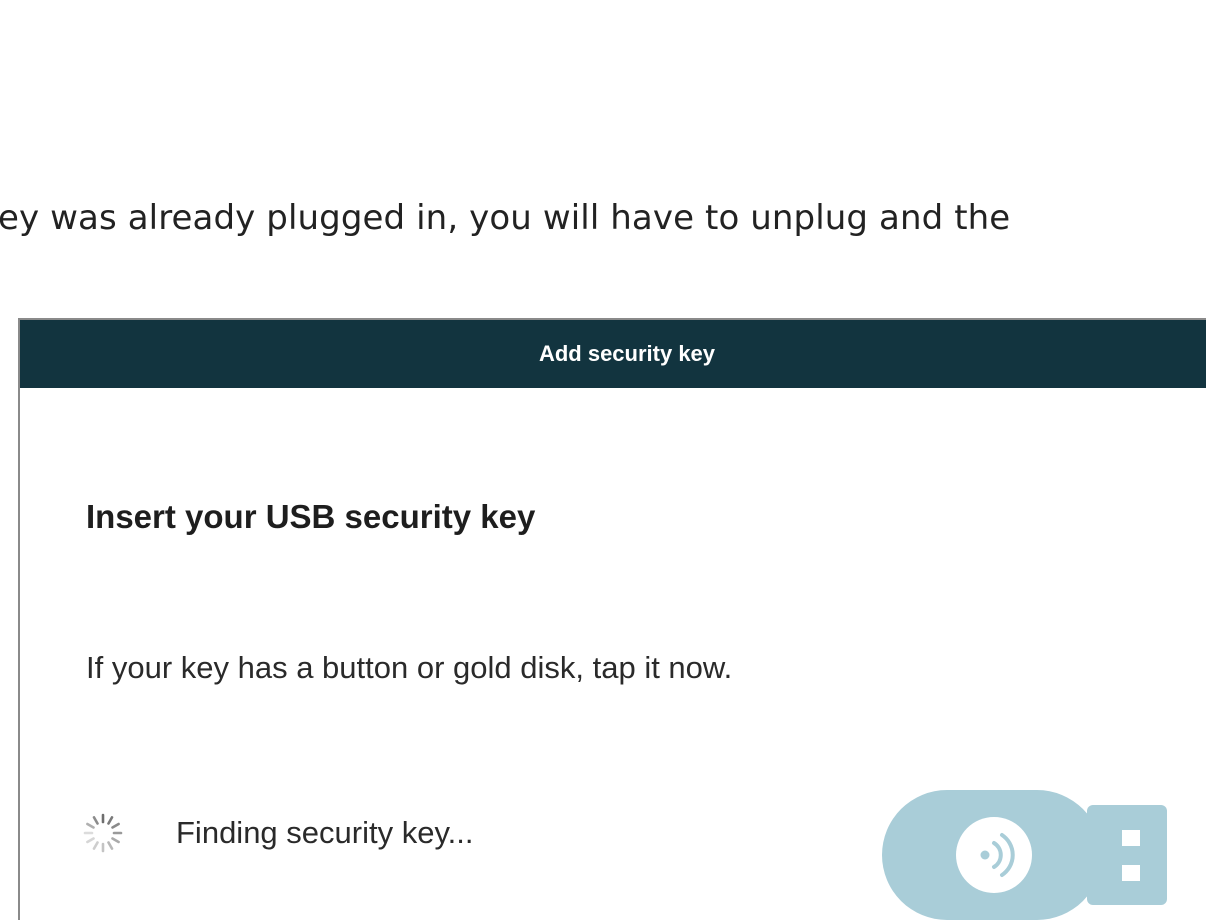  I want to click on dialog-heading: Insert your USB security key, so click(311, 516).